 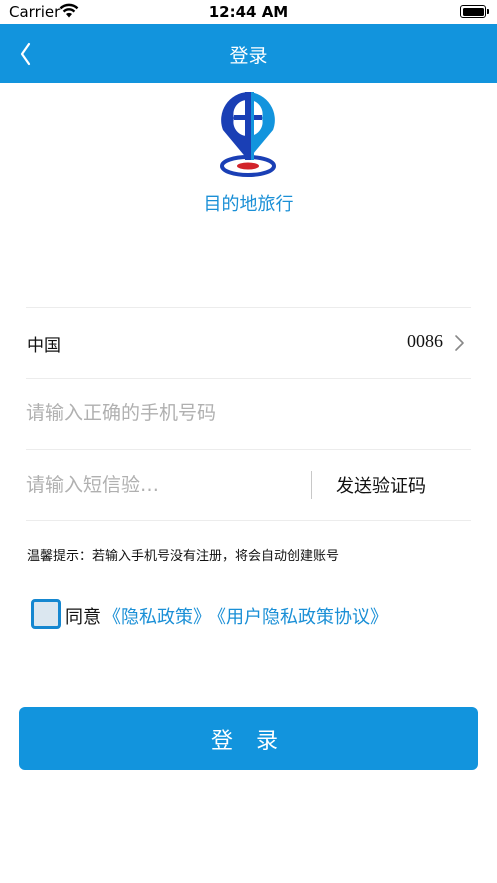 I want to click on app-logo, so click(x=248, y=134).